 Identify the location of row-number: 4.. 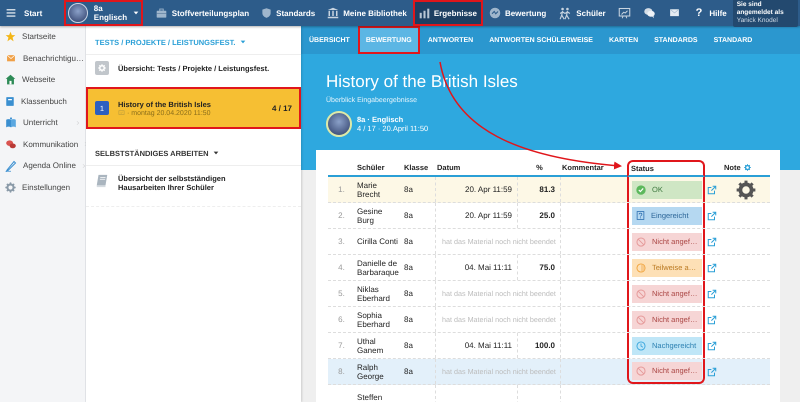
(341, 267).